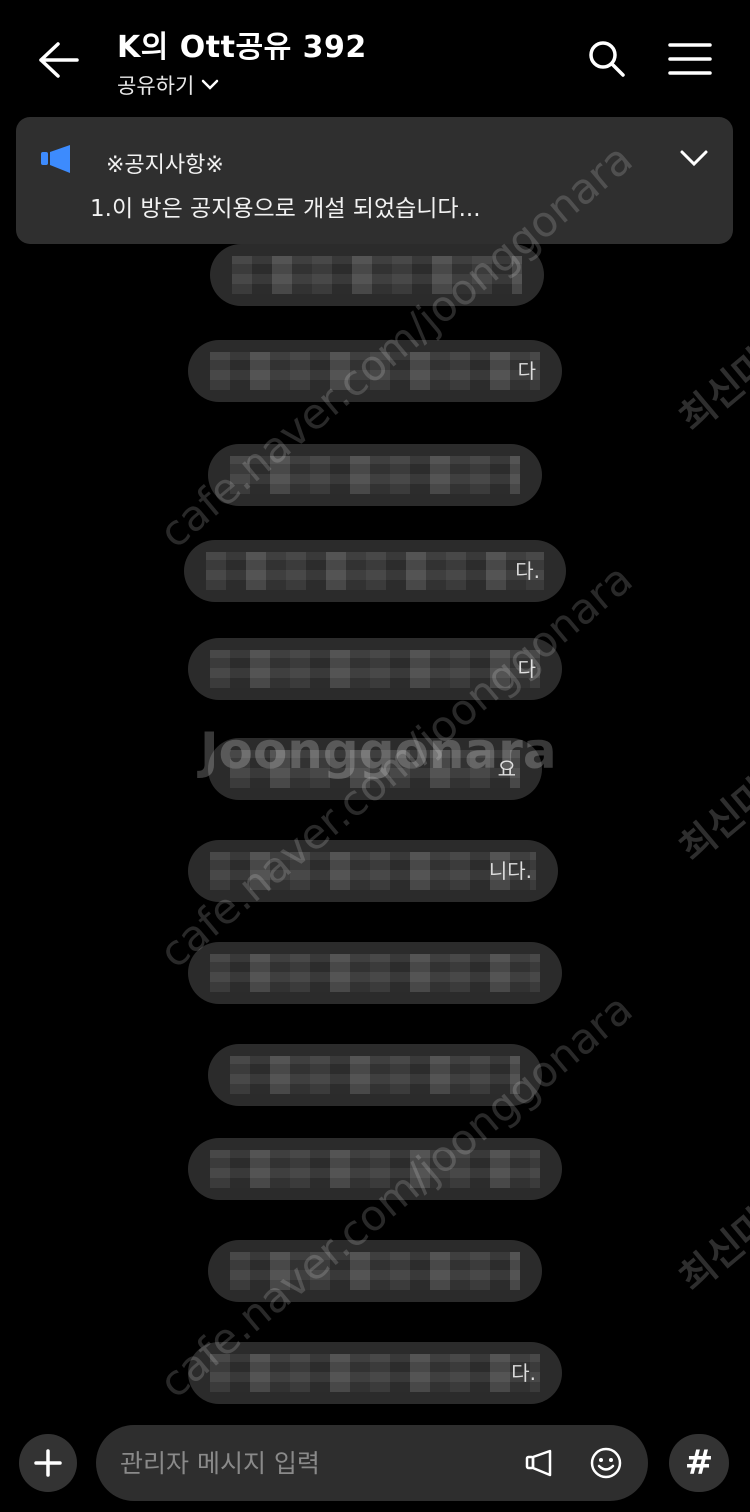  Describe the element at coordinates (510, 871) in the screenshot. I see `message-text: 니다.` at that location.